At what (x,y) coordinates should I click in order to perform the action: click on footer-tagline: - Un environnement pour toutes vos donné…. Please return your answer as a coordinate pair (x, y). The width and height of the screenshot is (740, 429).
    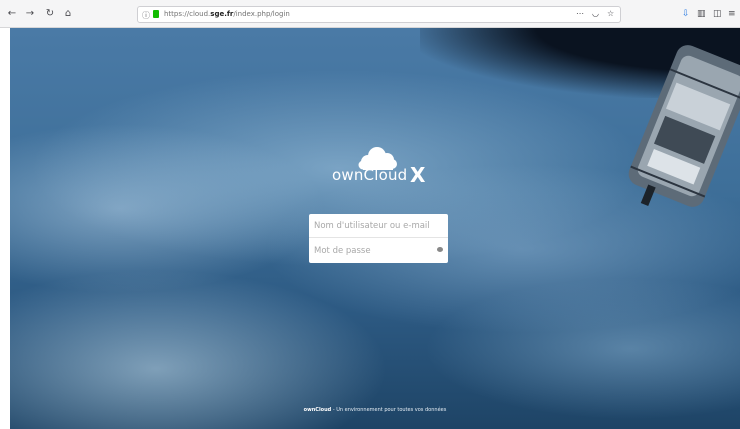
    Looking at the image, I should click on (389, 410).